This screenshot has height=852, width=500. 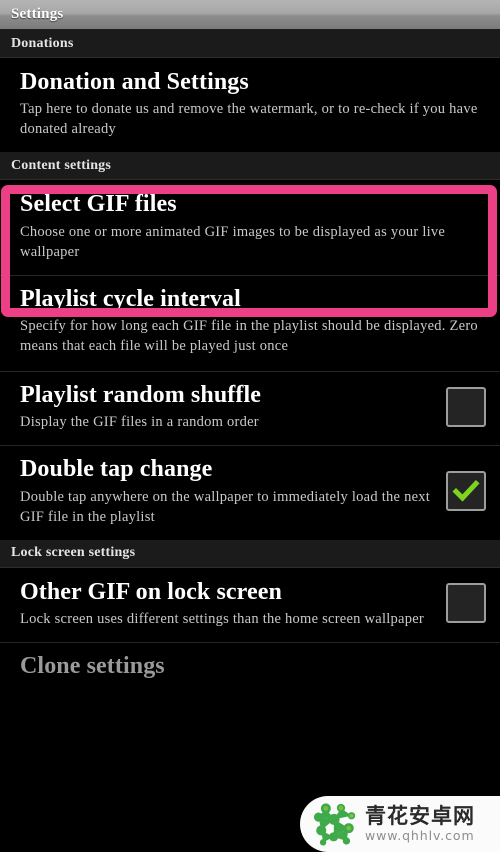 I want to click on pref-title: Playlist cycle interval, so click(x=130, y=298).